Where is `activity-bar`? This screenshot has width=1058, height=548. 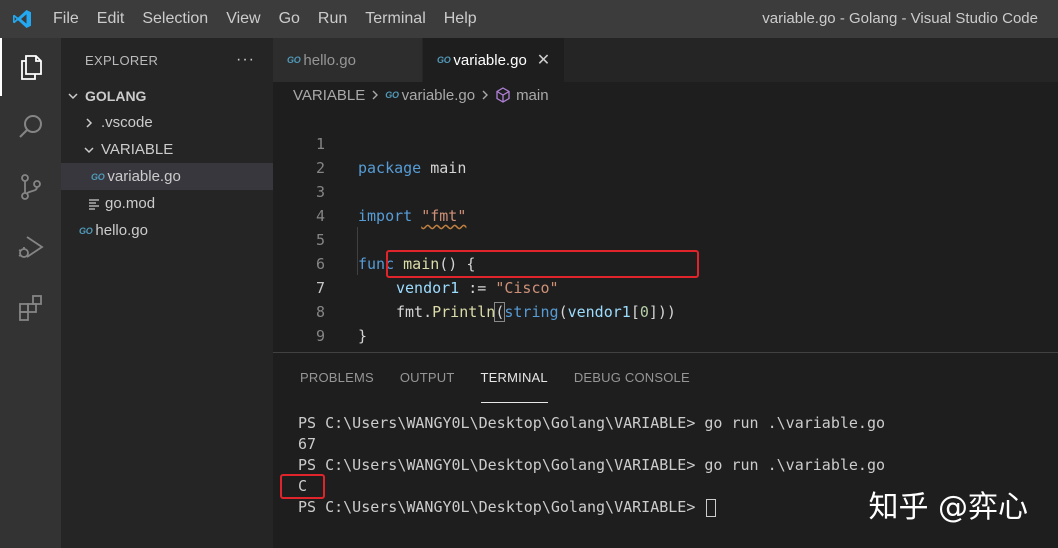
activity-bar is located at coordinates (30, 293).